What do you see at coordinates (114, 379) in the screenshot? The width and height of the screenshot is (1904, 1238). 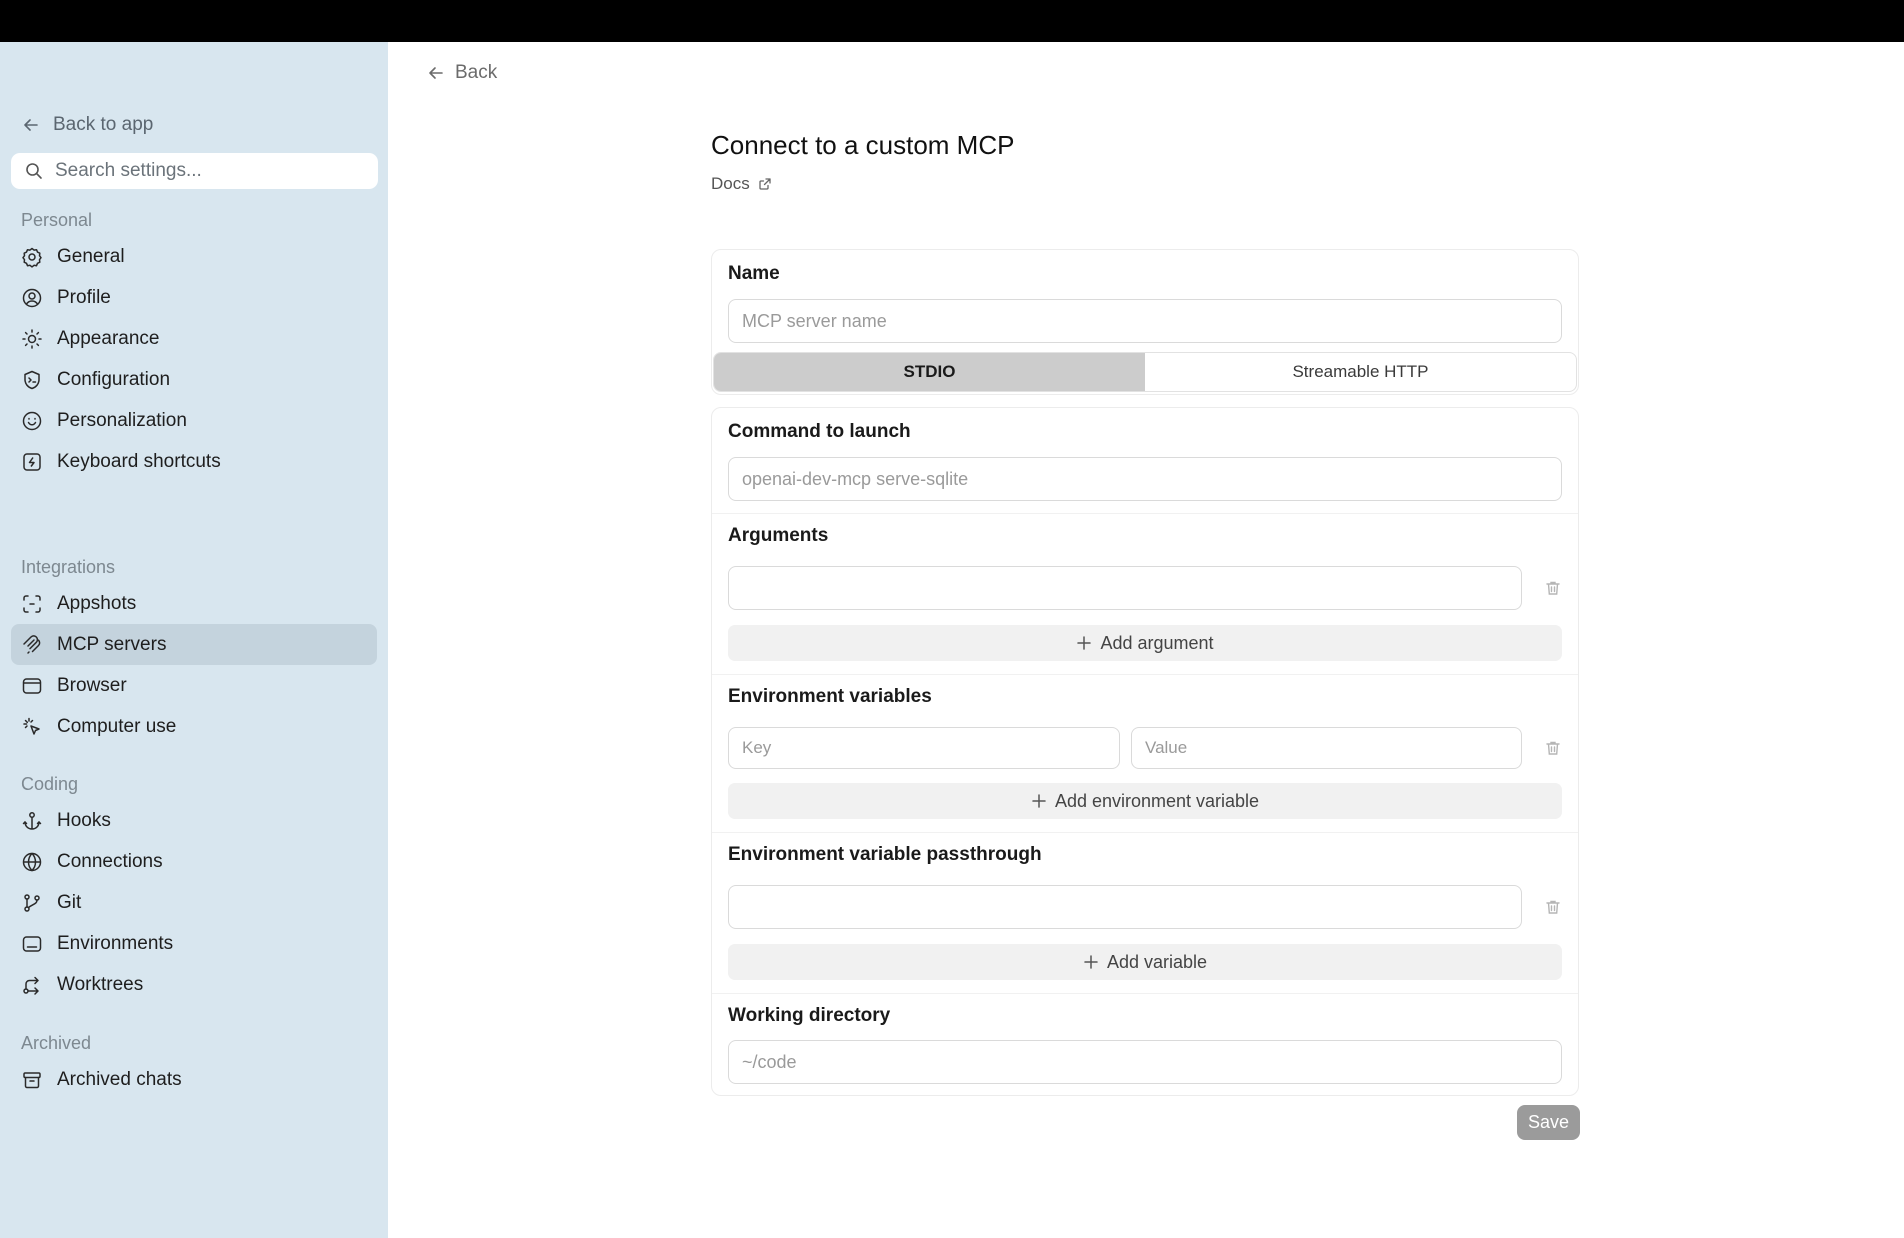 I see `sidebar-item-label: Configuration` at bounding box center [114, 379].